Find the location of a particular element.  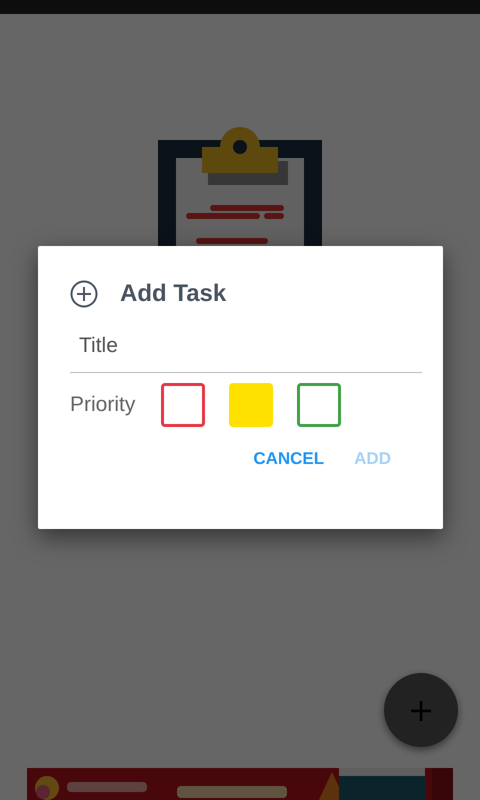

dialog-title: Add Task is located at coordinates (173, 294).